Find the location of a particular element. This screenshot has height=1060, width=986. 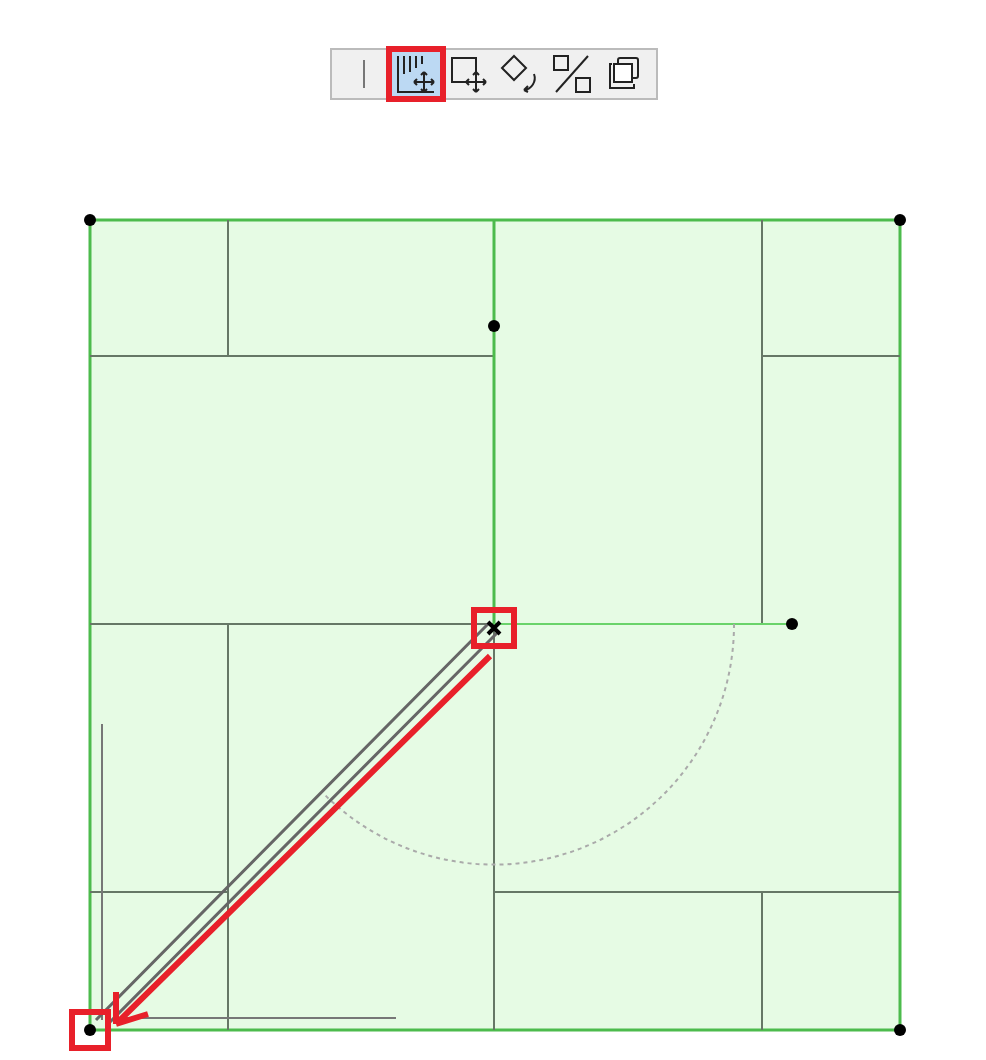

stretch-icon is located at coordinates (415, 74).